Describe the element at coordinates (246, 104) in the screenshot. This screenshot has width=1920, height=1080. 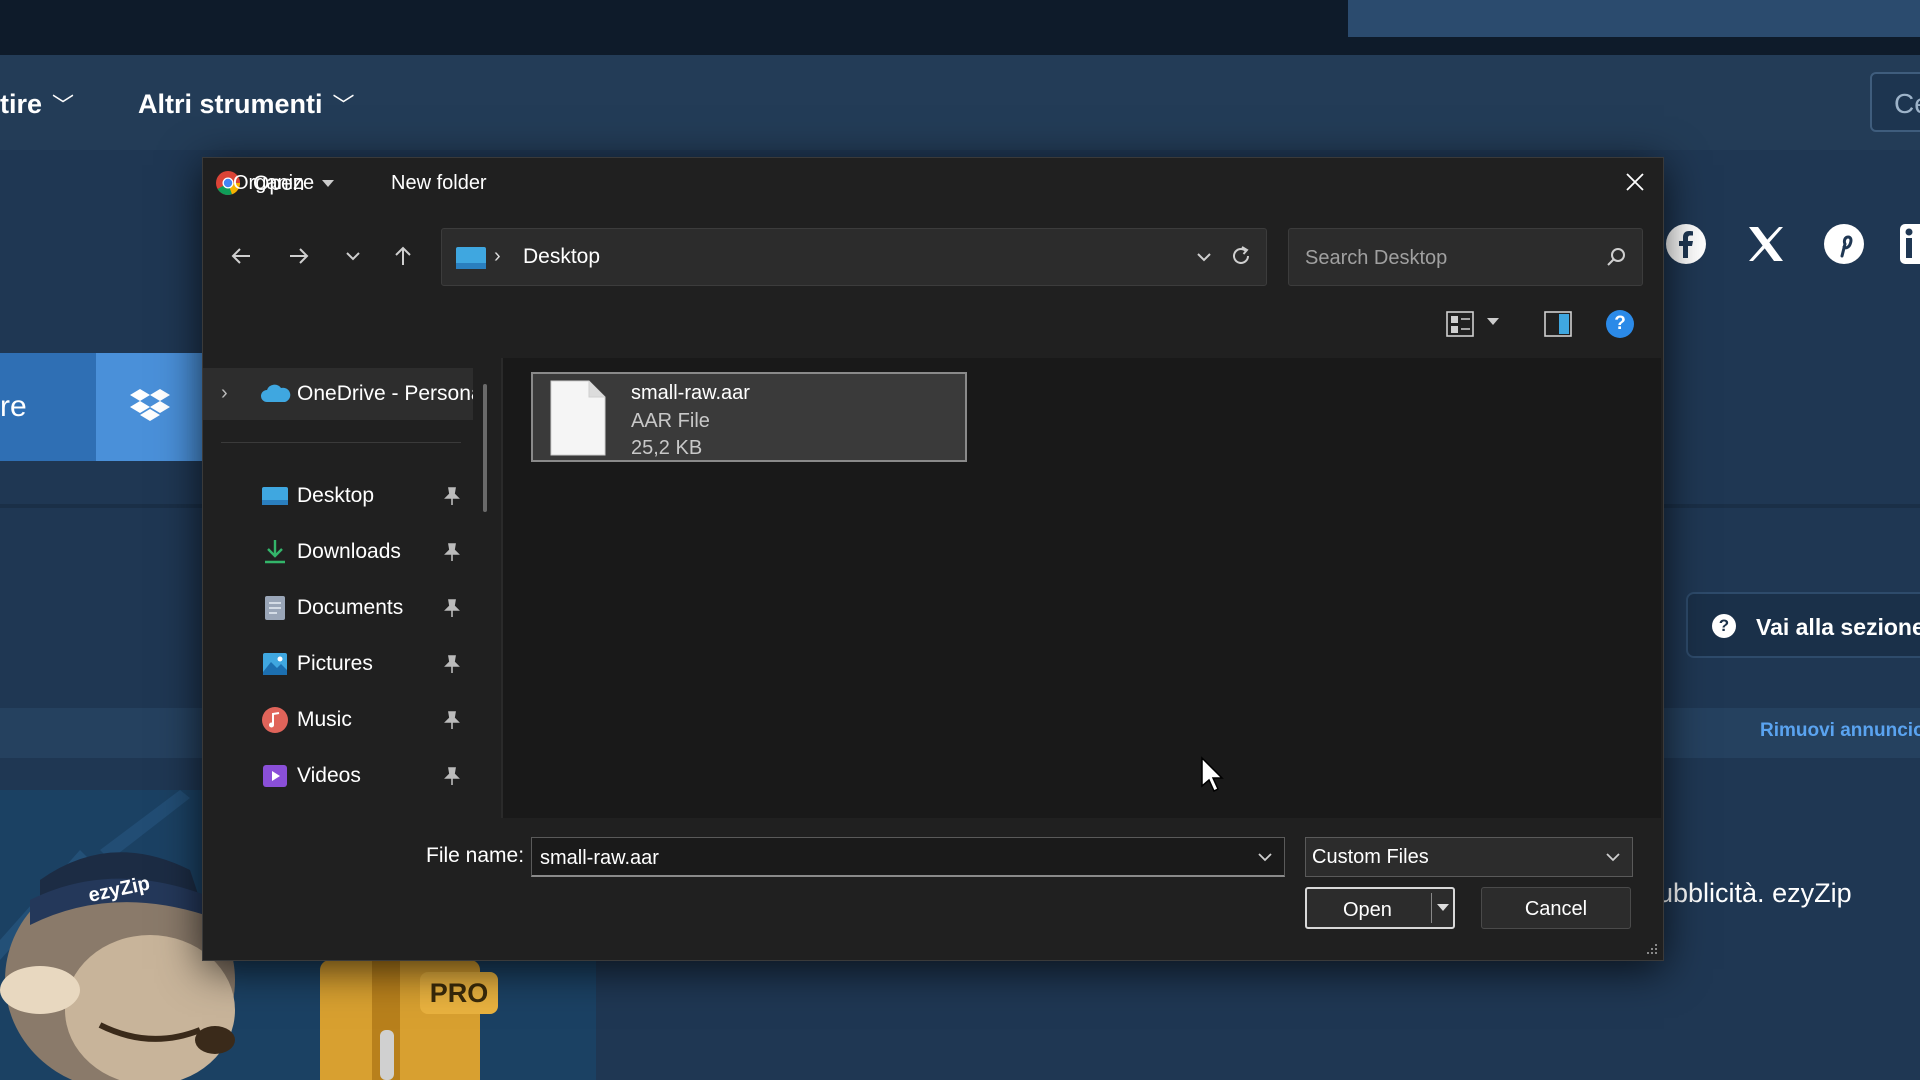
I see `site-nav-item-other-tools: Altri strumenti ﹀` at that location.